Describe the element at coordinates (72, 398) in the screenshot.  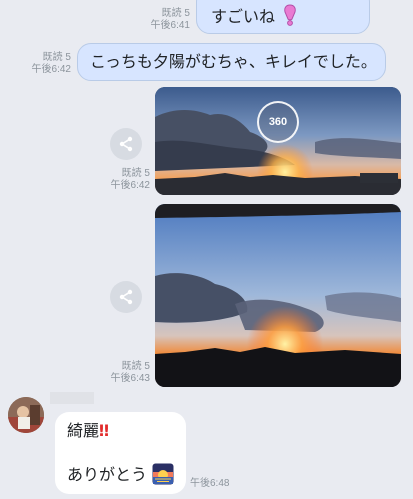
I see `sender-name-placeholder` at that location.